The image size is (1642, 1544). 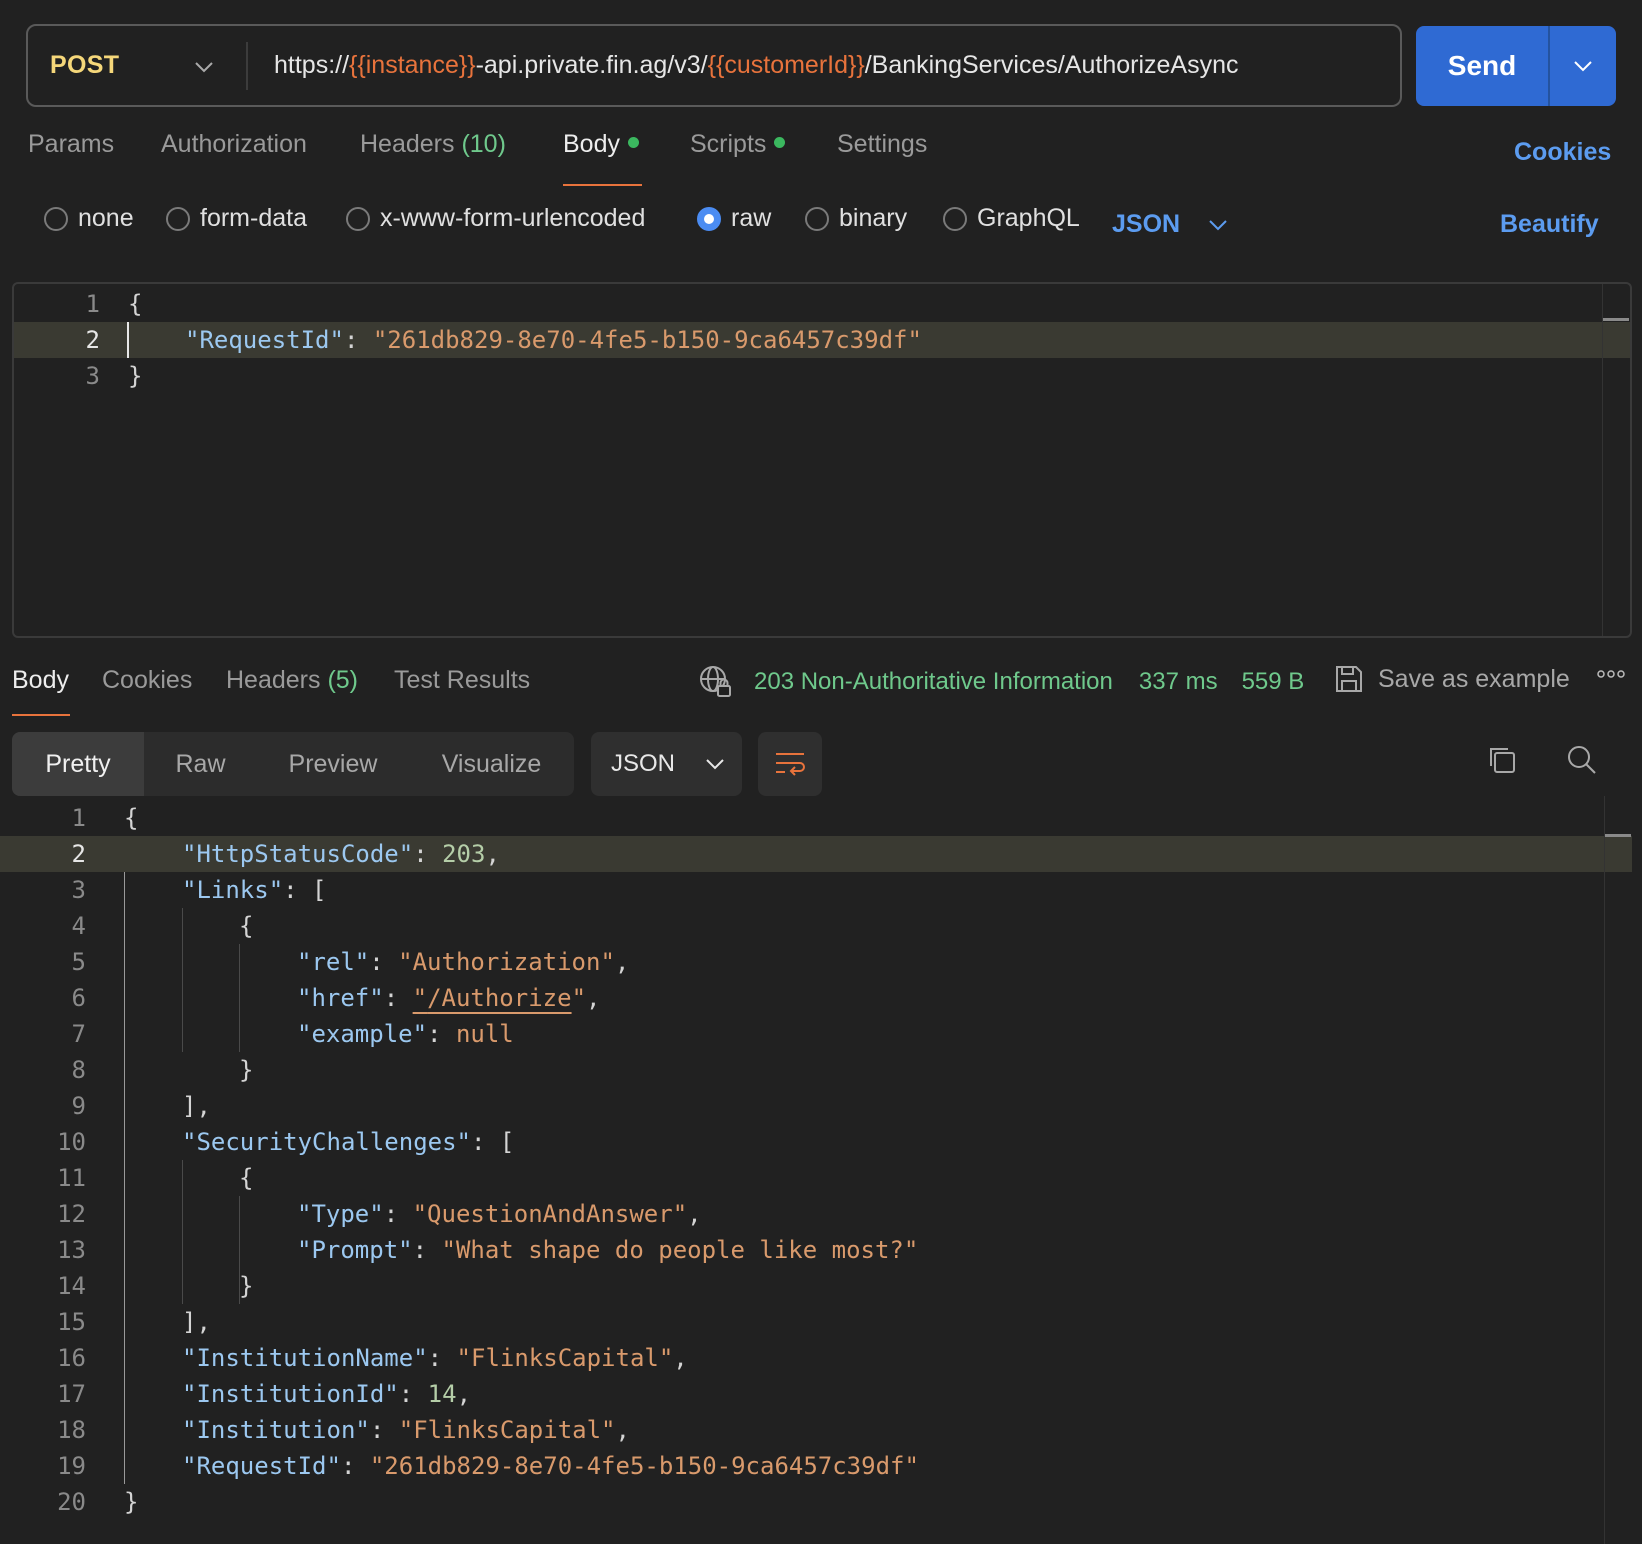 What do you see at coordinates (790, 764) in the screenshot?
I see `wrap-lines-button` at bounding box center [790, 764].